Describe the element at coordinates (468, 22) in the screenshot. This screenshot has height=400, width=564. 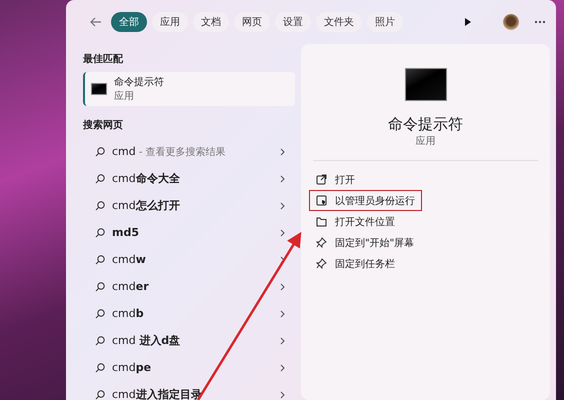
I see `play-icon` at that location.